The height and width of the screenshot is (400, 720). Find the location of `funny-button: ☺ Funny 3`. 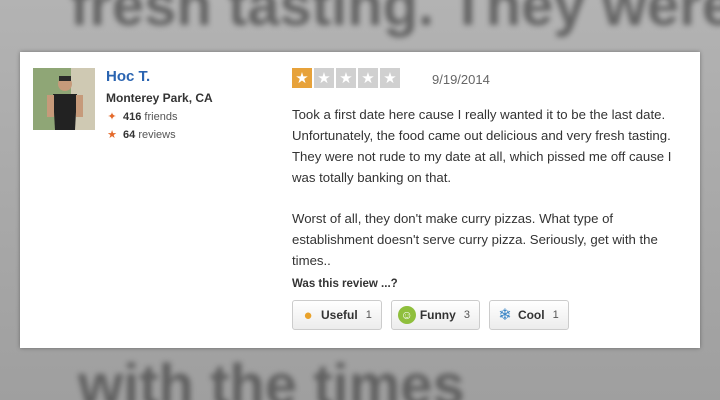

funny-button: ☺ Funny 3 is located at coordinates (435, 315).